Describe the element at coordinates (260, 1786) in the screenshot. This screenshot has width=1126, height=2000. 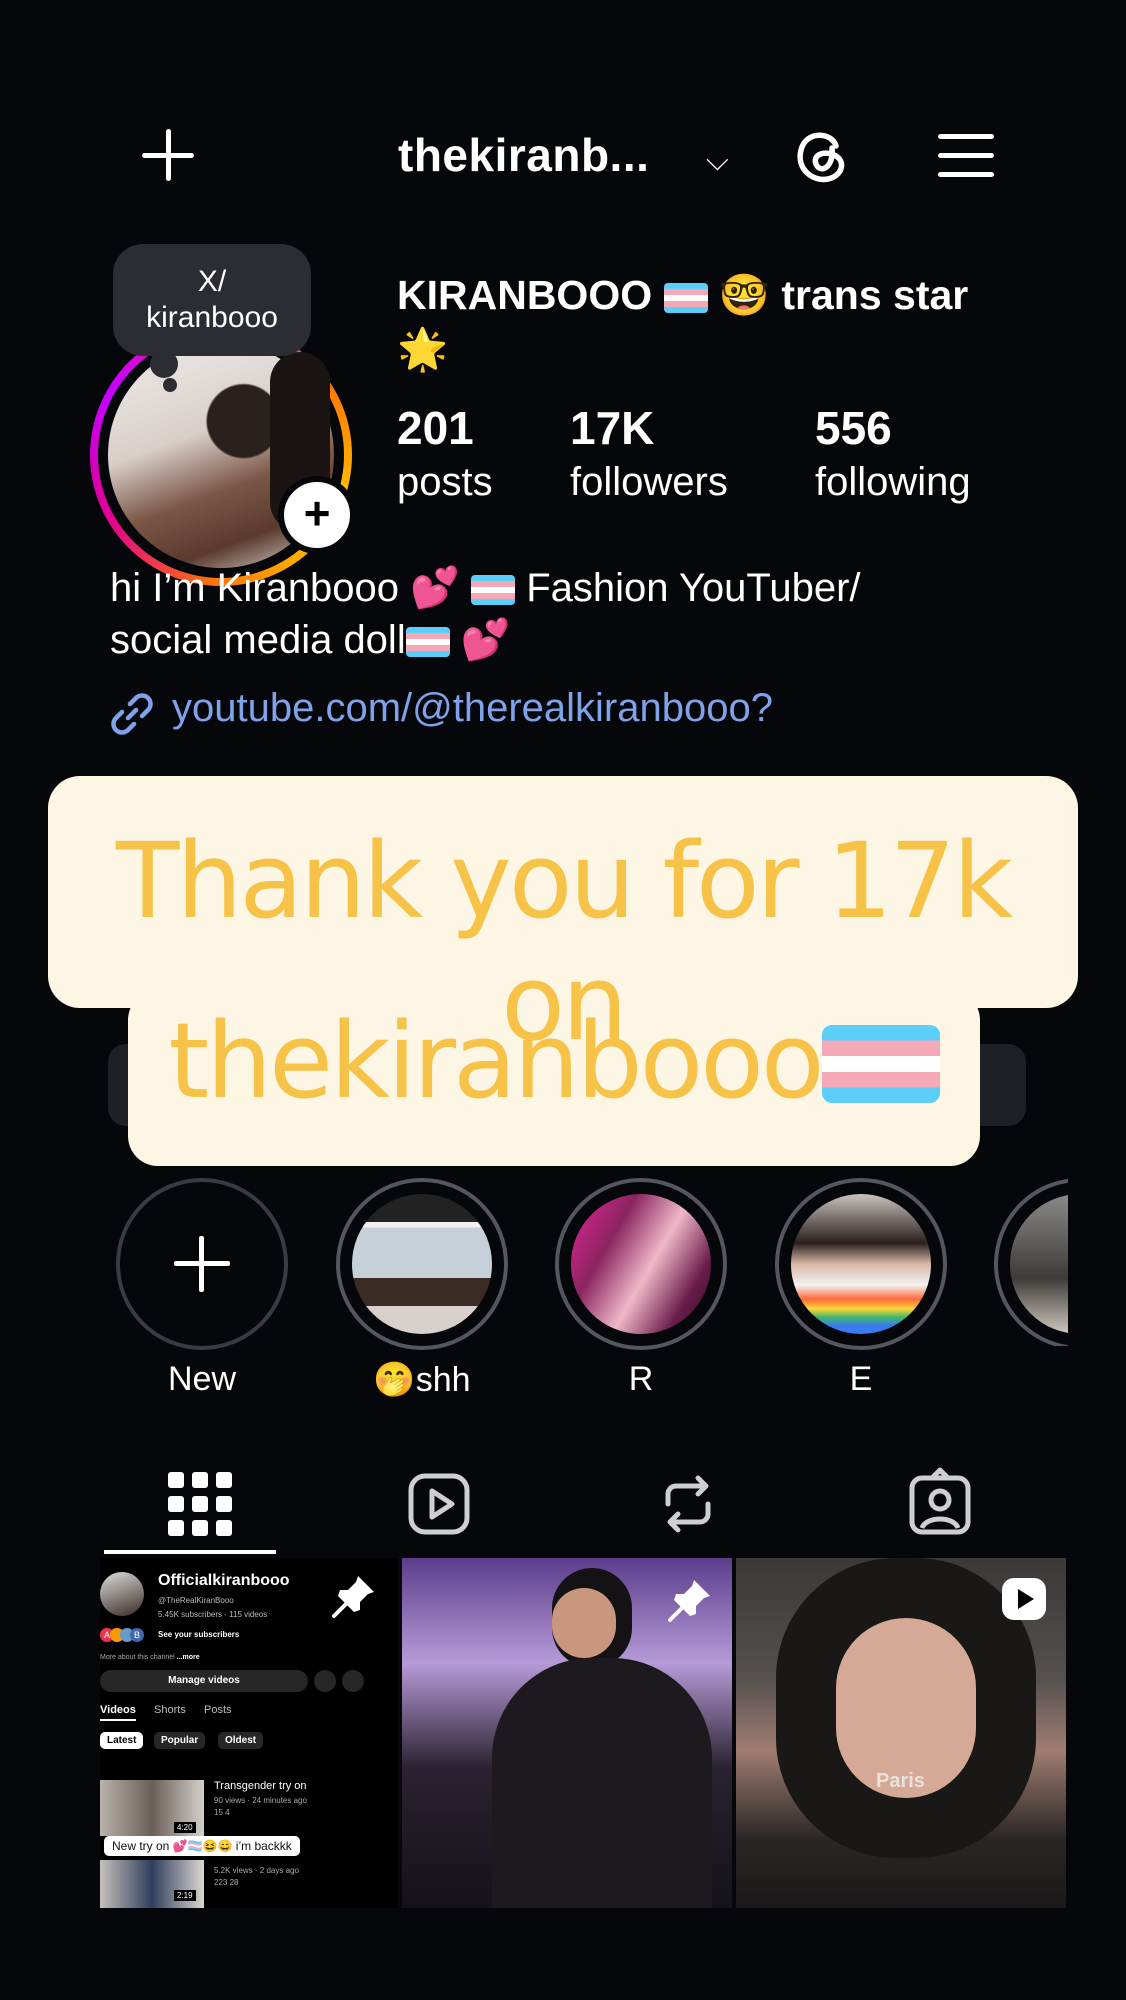
I see `video-title: Transgender try on` at that location.